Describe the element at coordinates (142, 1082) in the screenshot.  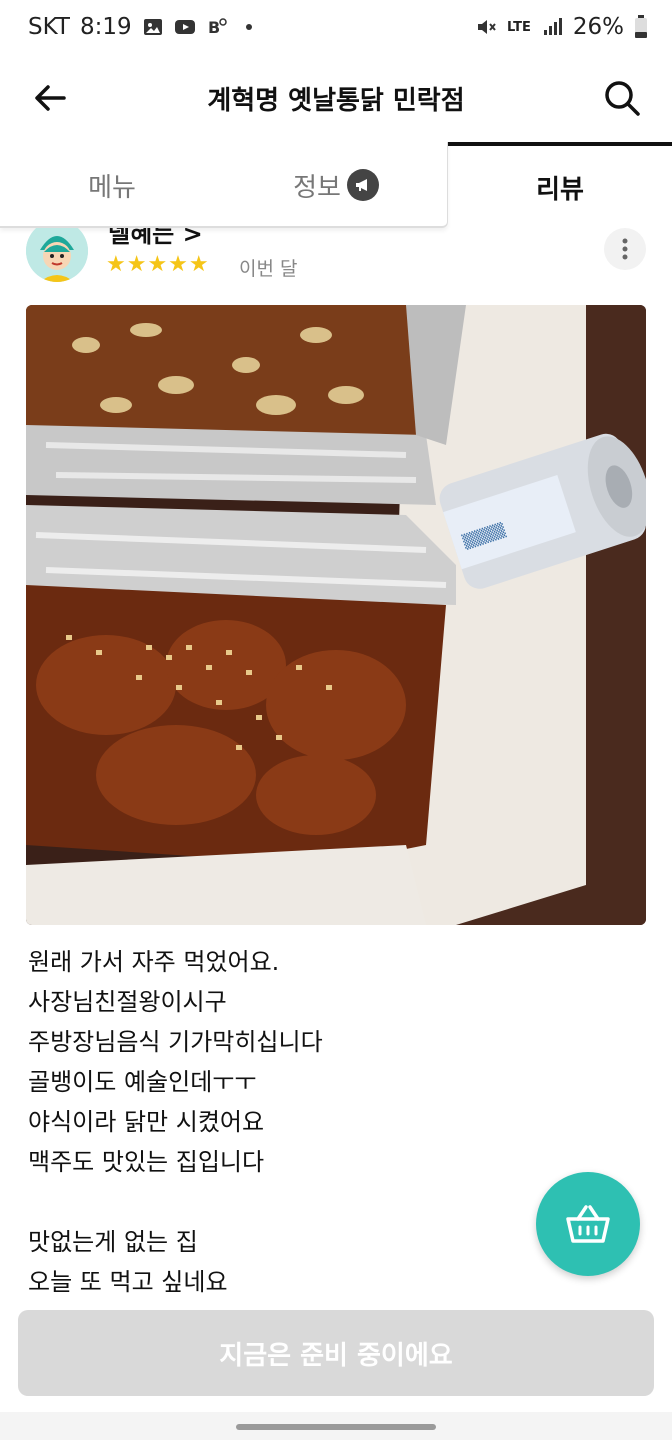
I see `review-line: 골뱅이도 예술인데ㅜㅜ` at that location.